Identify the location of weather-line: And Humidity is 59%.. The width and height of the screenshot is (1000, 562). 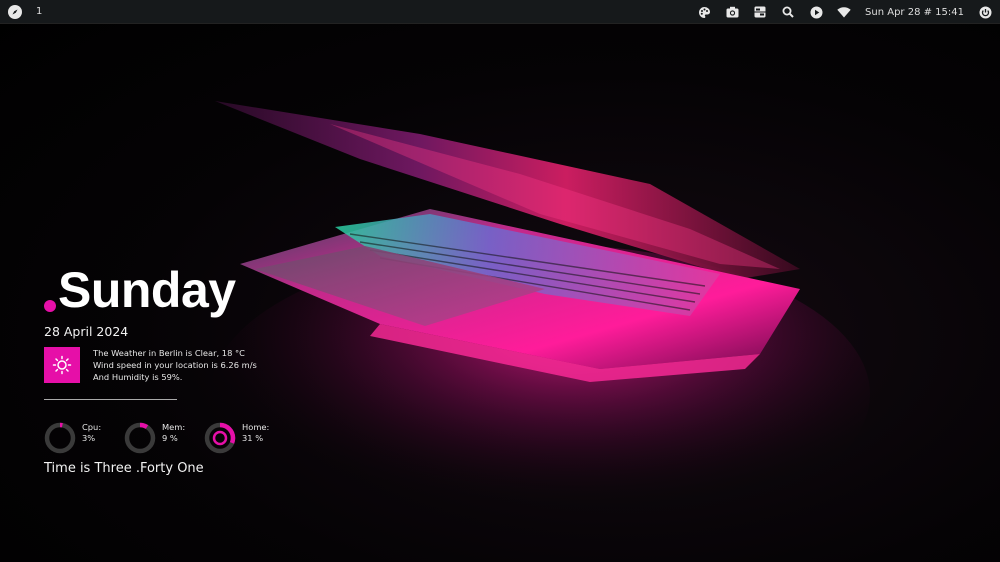
(138, 377).